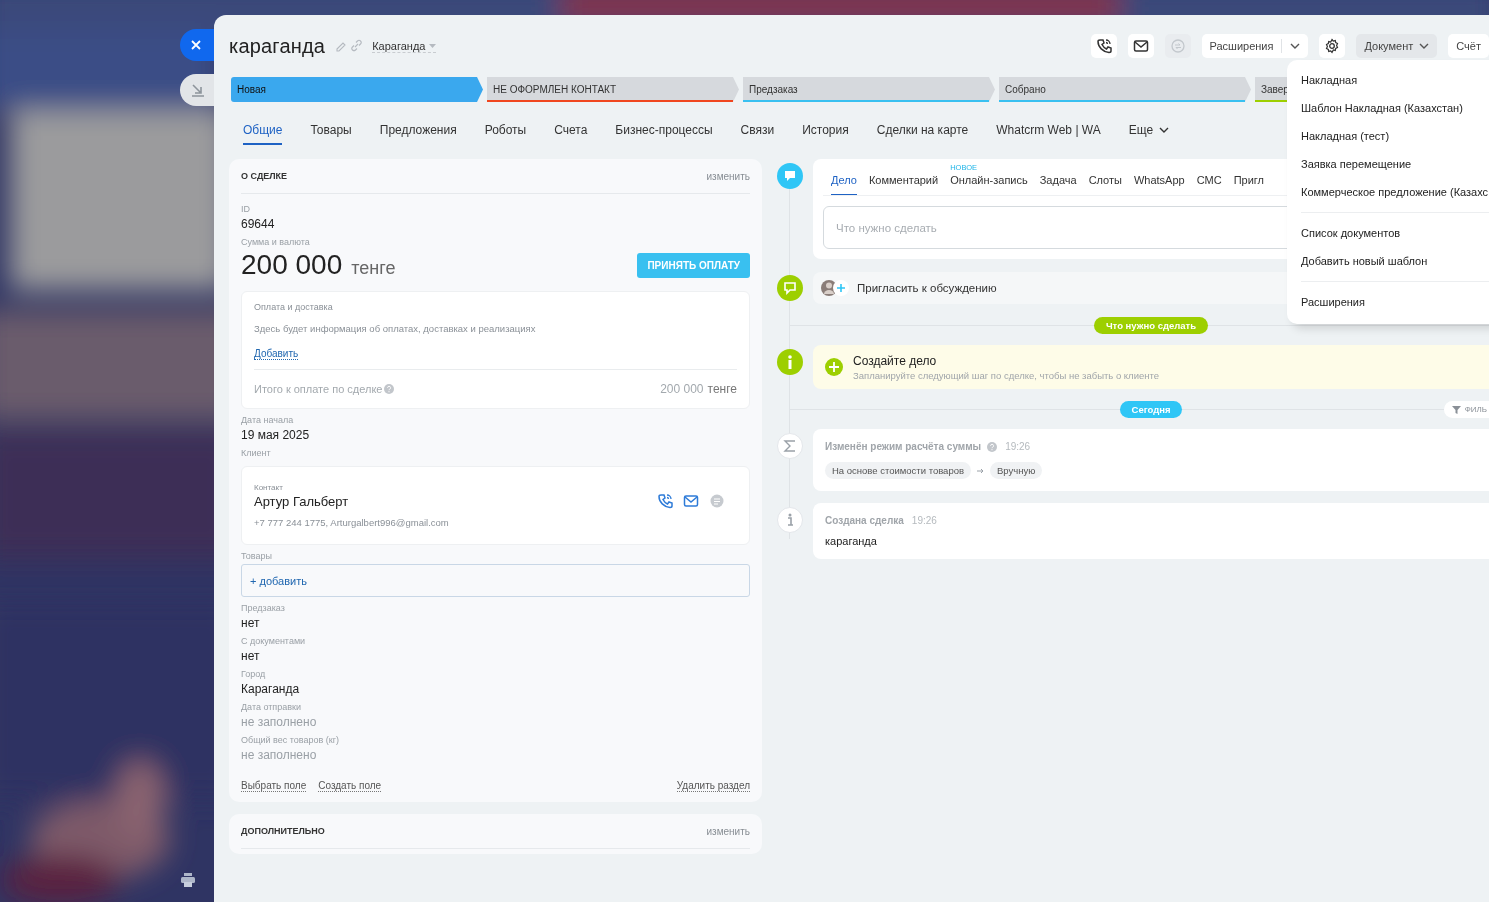 This screenshot has width=1489, height=902. Describe the element at coordinates (1388, 80) in the screenshot. I see `menu-item: Накладная` at that location.